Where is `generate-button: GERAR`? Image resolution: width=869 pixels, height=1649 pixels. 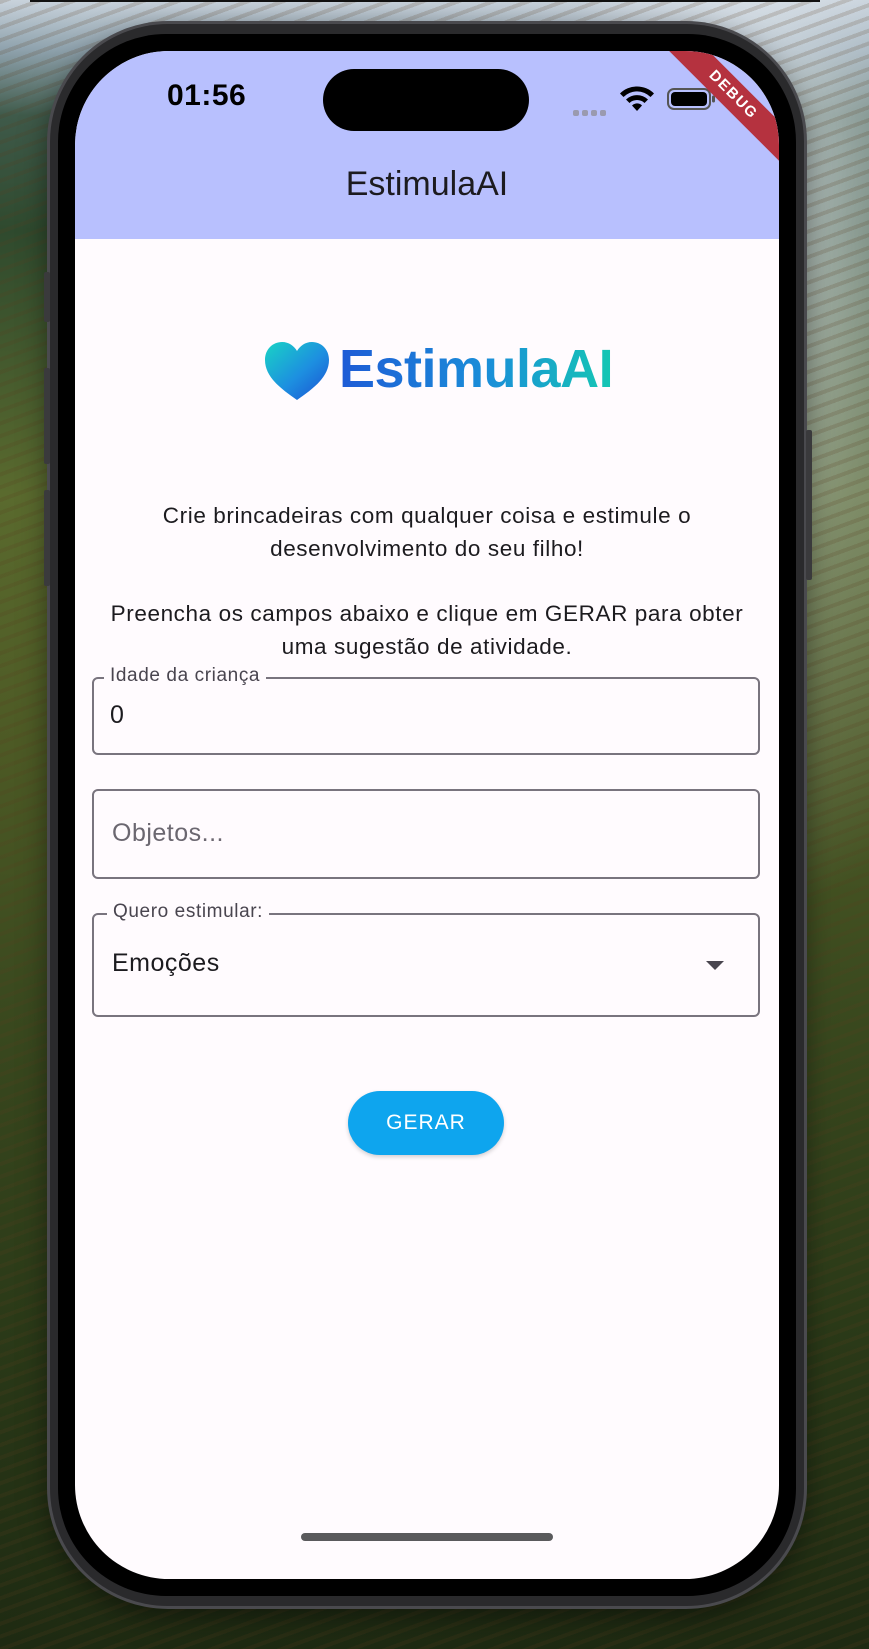
generate-button: GERAR is located at coordinates (426, 1123).